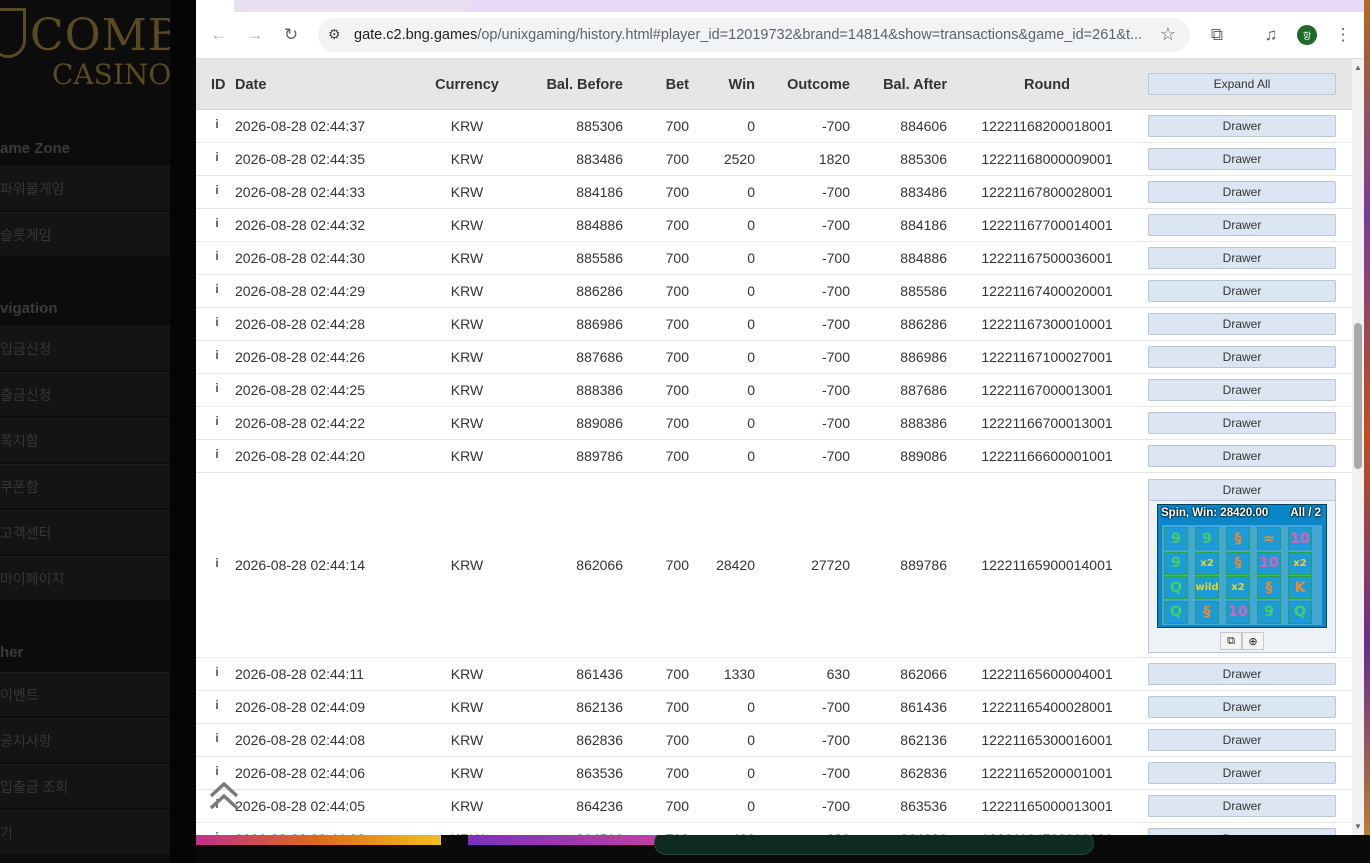 This screenshot has height=863, width=1370. What do you see at coordinates (923, 357) in the screenshot?
I see `cell-bal-after: 886986` at bounding box center [923, 357].